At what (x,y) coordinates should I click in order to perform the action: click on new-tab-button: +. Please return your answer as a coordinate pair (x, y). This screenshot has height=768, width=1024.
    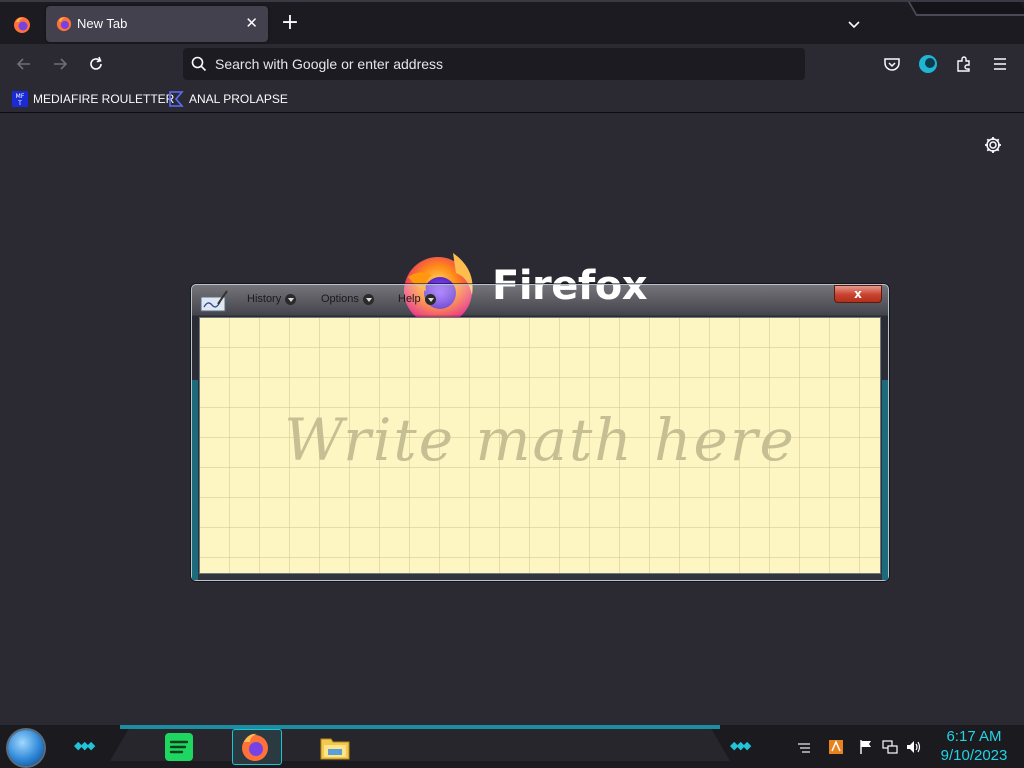
    Looking at the image, I should click on (290, 24).